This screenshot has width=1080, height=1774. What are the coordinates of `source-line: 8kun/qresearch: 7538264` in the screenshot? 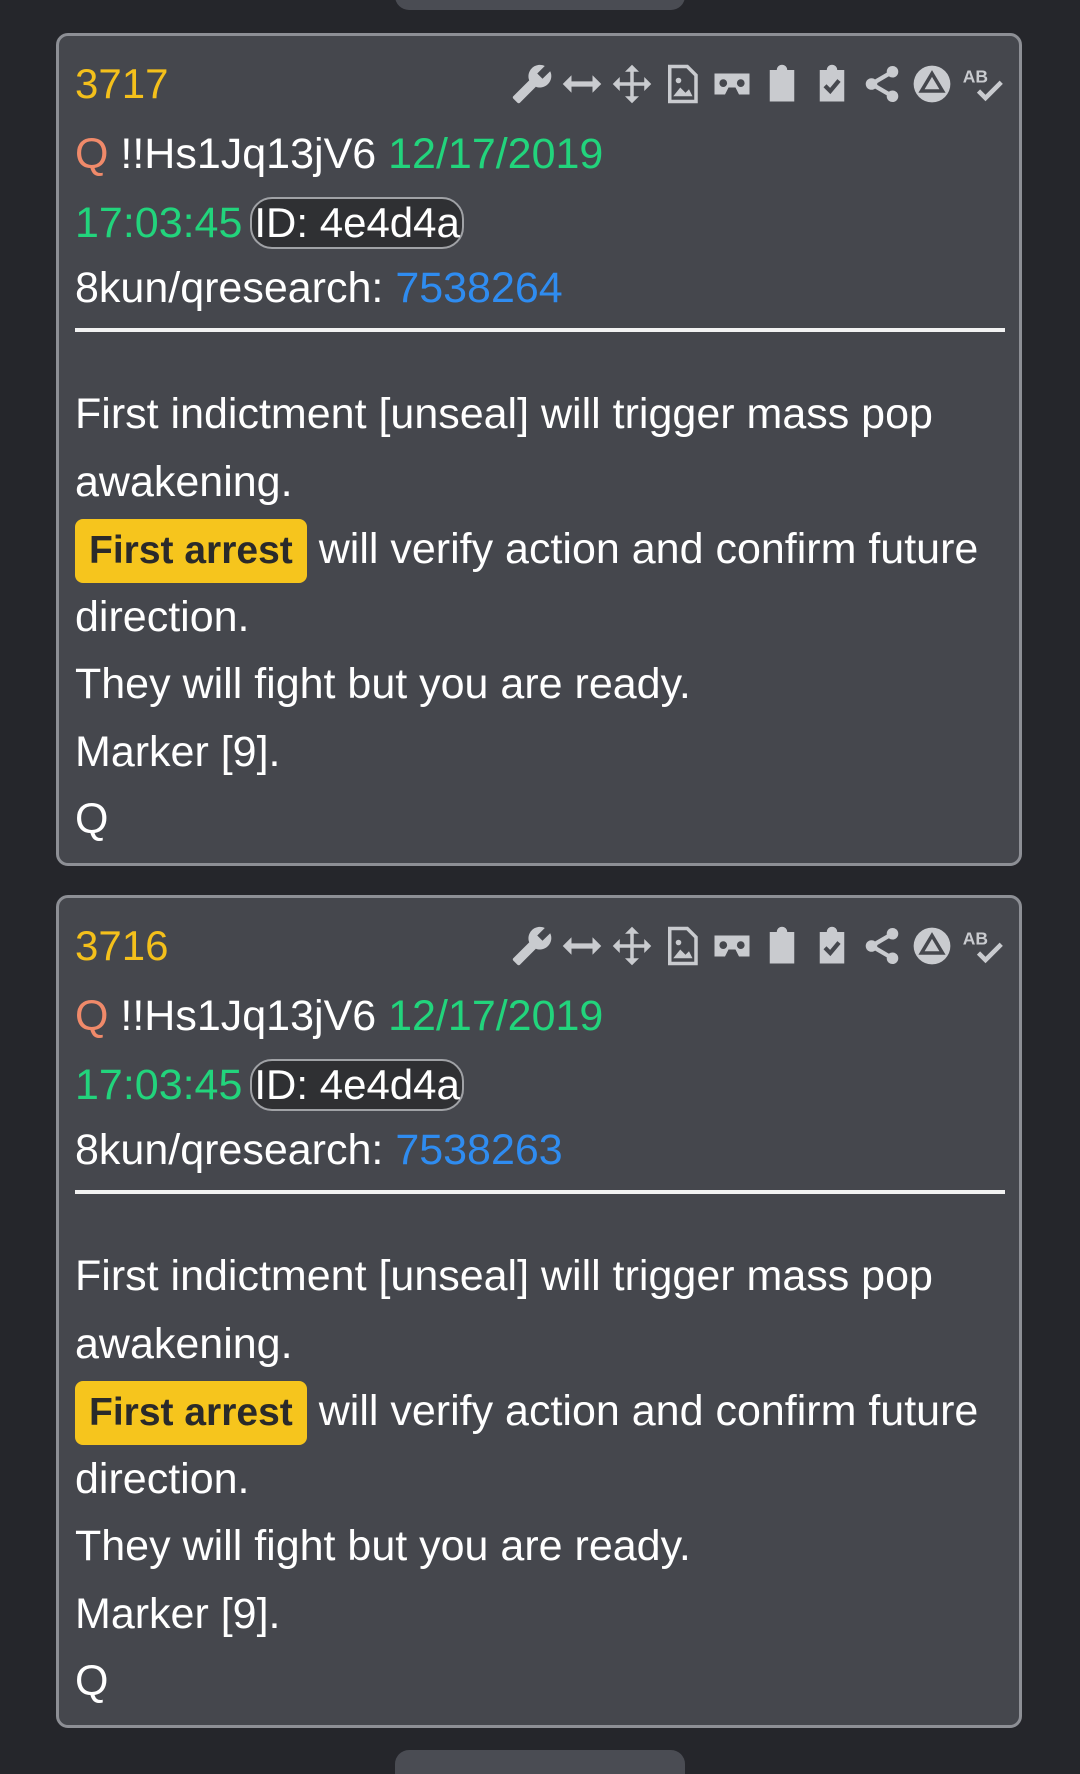 It's located at (319, 288).